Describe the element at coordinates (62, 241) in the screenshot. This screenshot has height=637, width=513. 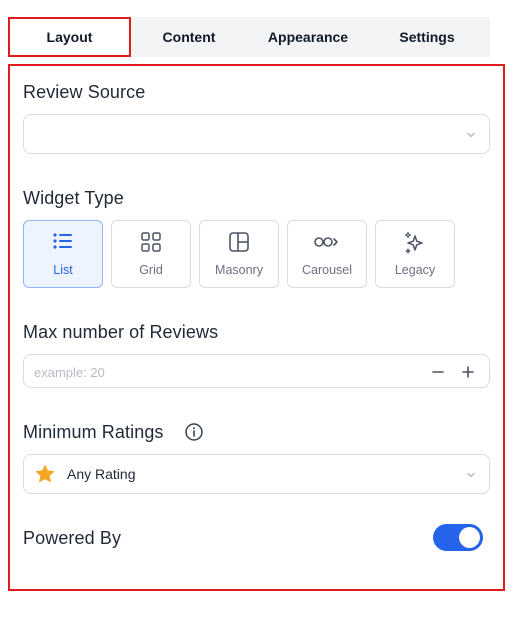
I see `list-icon` at that location.